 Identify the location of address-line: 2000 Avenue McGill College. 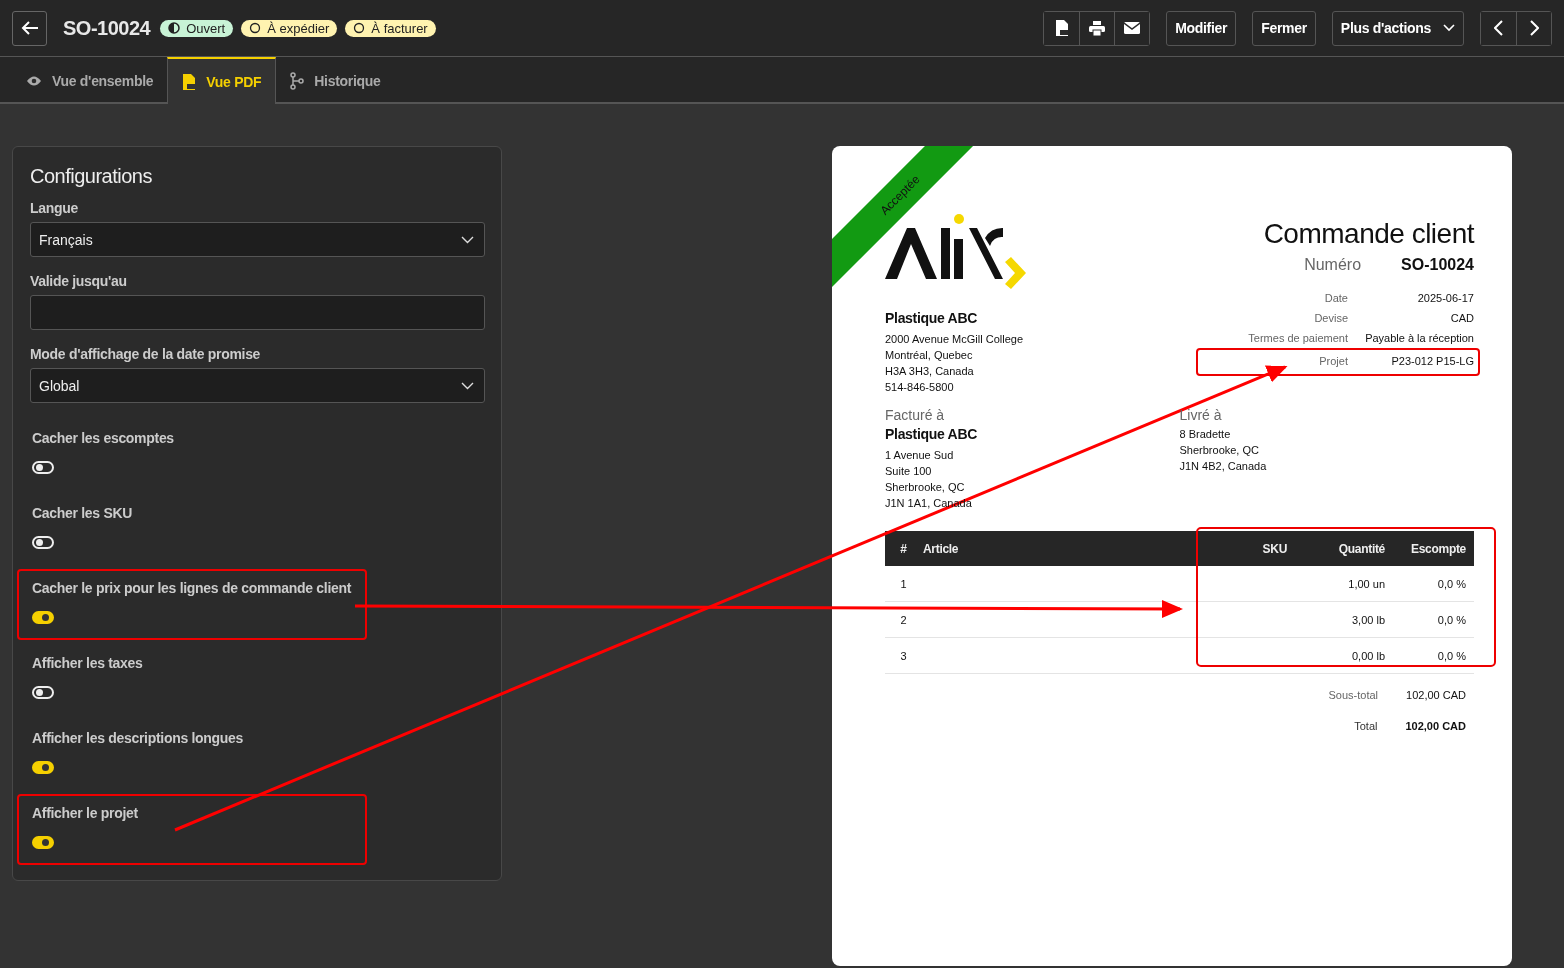
(954, 339).